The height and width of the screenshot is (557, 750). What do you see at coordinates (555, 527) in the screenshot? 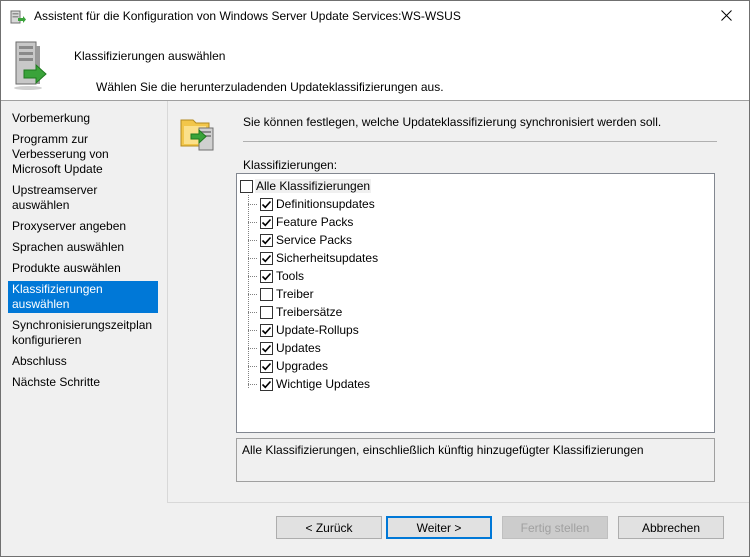
I see `finish-button: Fertig stellen` at bounding box center [555, 527].